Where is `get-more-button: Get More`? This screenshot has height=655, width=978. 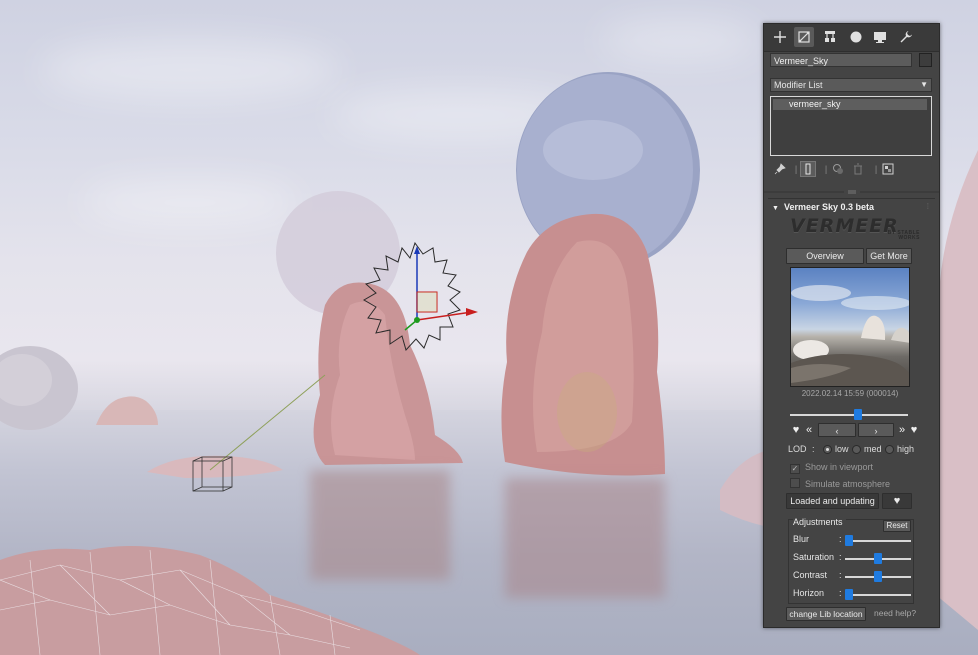
get-more-button: Get More is located at coordinates (889, 256).